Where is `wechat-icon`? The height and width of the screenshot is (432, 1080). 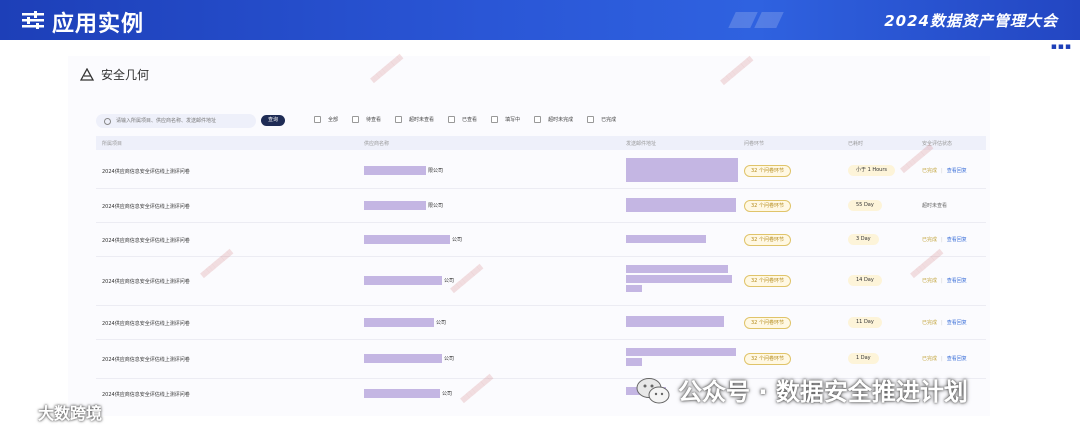 wechat-icon is located at coordinates (653, 391).